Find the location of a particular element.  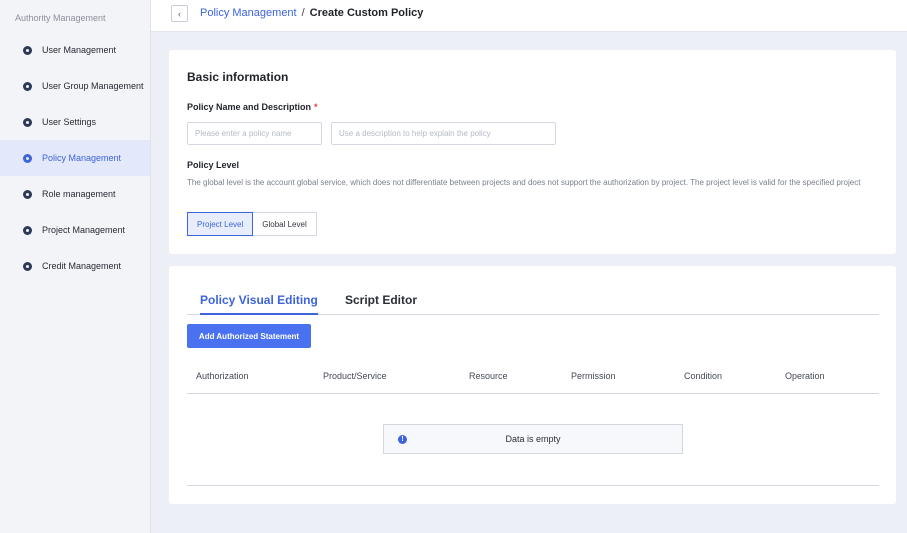

empty-state: ! Data is empty is located at coordinates (533, 439).